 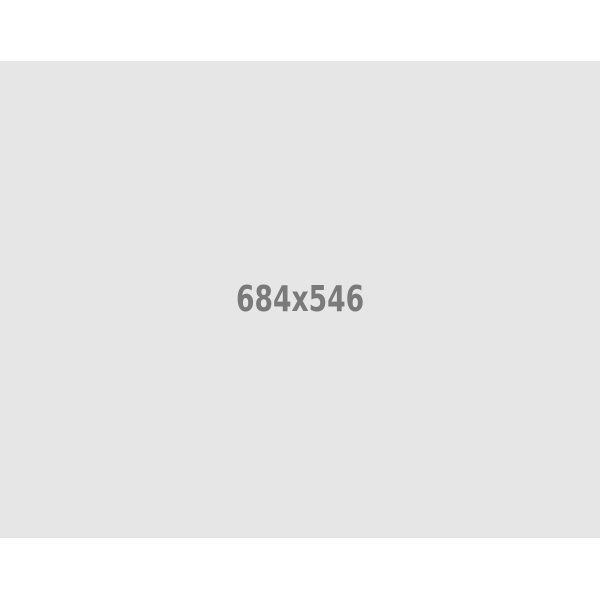 I want to click on placeholder-dimensions-label: 684x546, so click(x=300, y=299).